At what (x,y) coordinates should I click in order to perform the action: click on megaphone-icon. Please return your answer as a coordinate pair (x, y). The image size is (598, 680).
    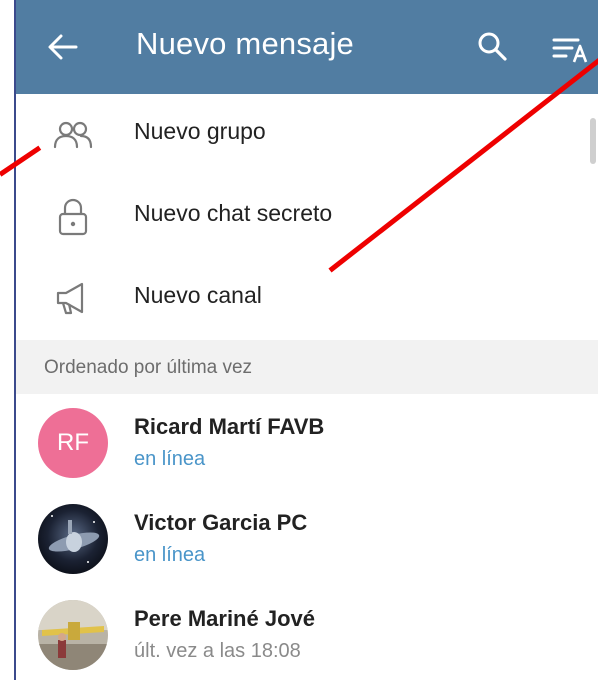
    Looking at the image, I should click on (70, 298).